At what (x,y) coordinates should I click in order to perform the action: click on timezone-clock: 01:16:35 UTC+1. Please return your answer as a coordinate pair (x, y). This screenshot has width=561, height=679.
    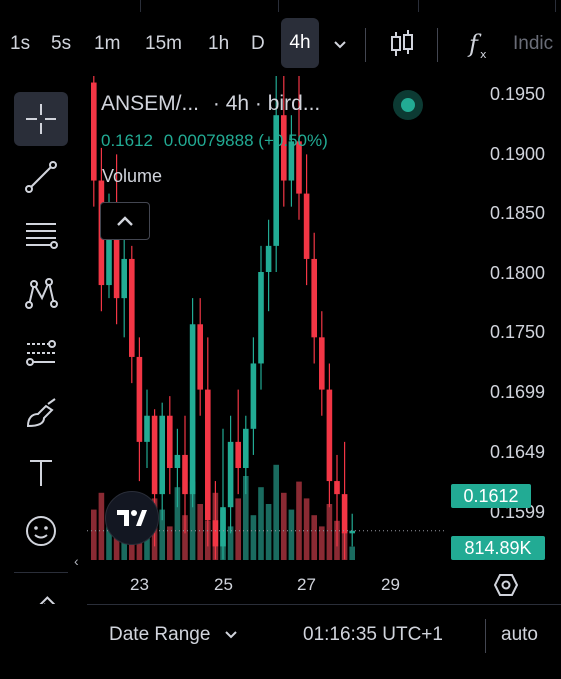
    Looking at the image, I should click on (373, 635).